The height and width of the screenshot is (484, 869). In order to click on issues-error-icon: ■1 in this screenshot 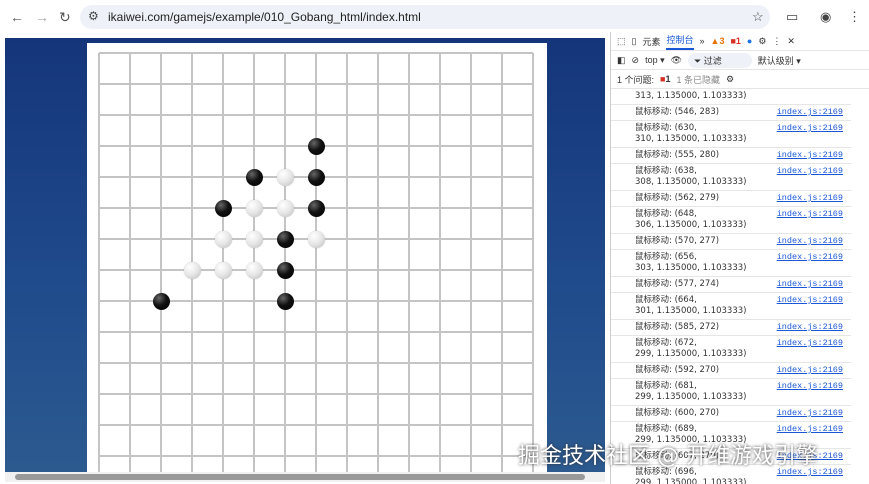, I will do `click(665, 79)`.